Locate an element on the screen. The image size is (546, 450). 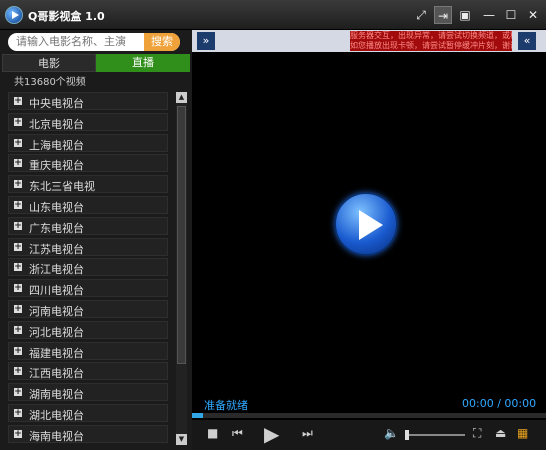
channel-item: + 东北三省电视 is located at coordinates (88, 184).